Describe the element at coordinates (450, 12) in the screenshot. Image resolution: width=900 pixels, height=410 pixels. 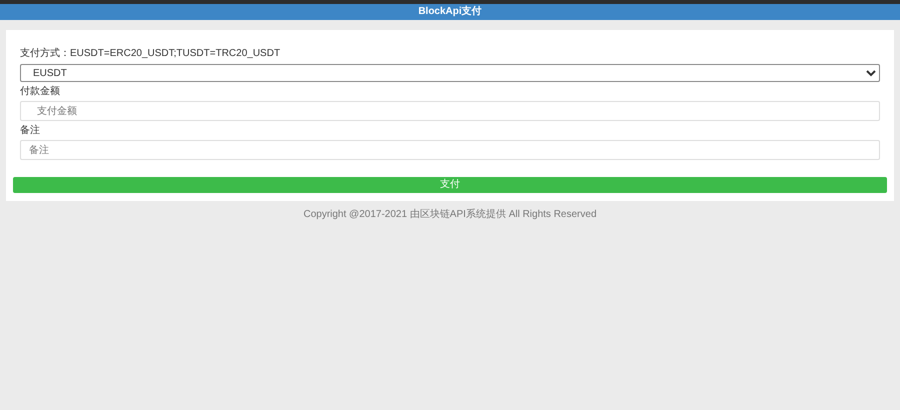
I see `header-title: BlockApi支付` at that location.